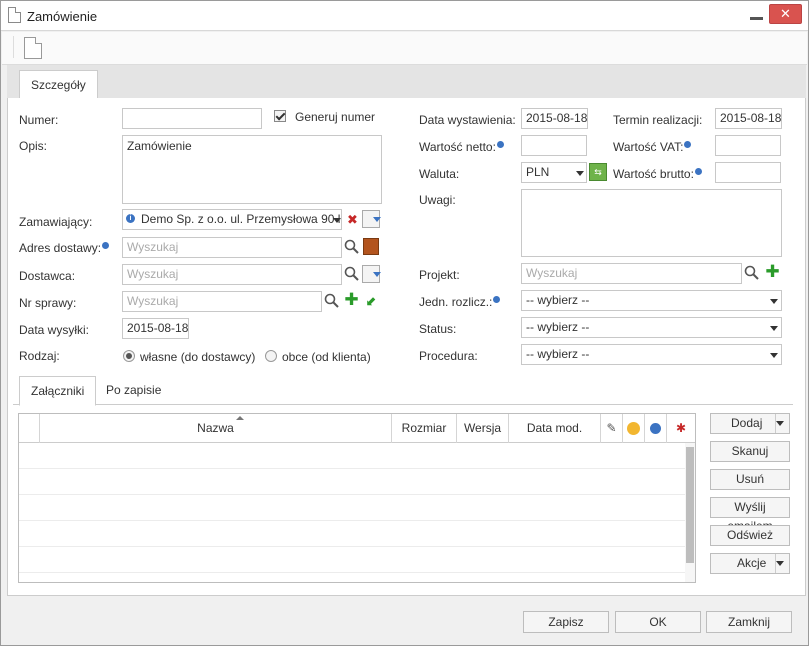 The height and width of the screenshot is (646, 809). Describe the element at coordinates (198, 357) in the screenshot. I see `rodzaj-own-label: własne (do dostawcy)` at that location.